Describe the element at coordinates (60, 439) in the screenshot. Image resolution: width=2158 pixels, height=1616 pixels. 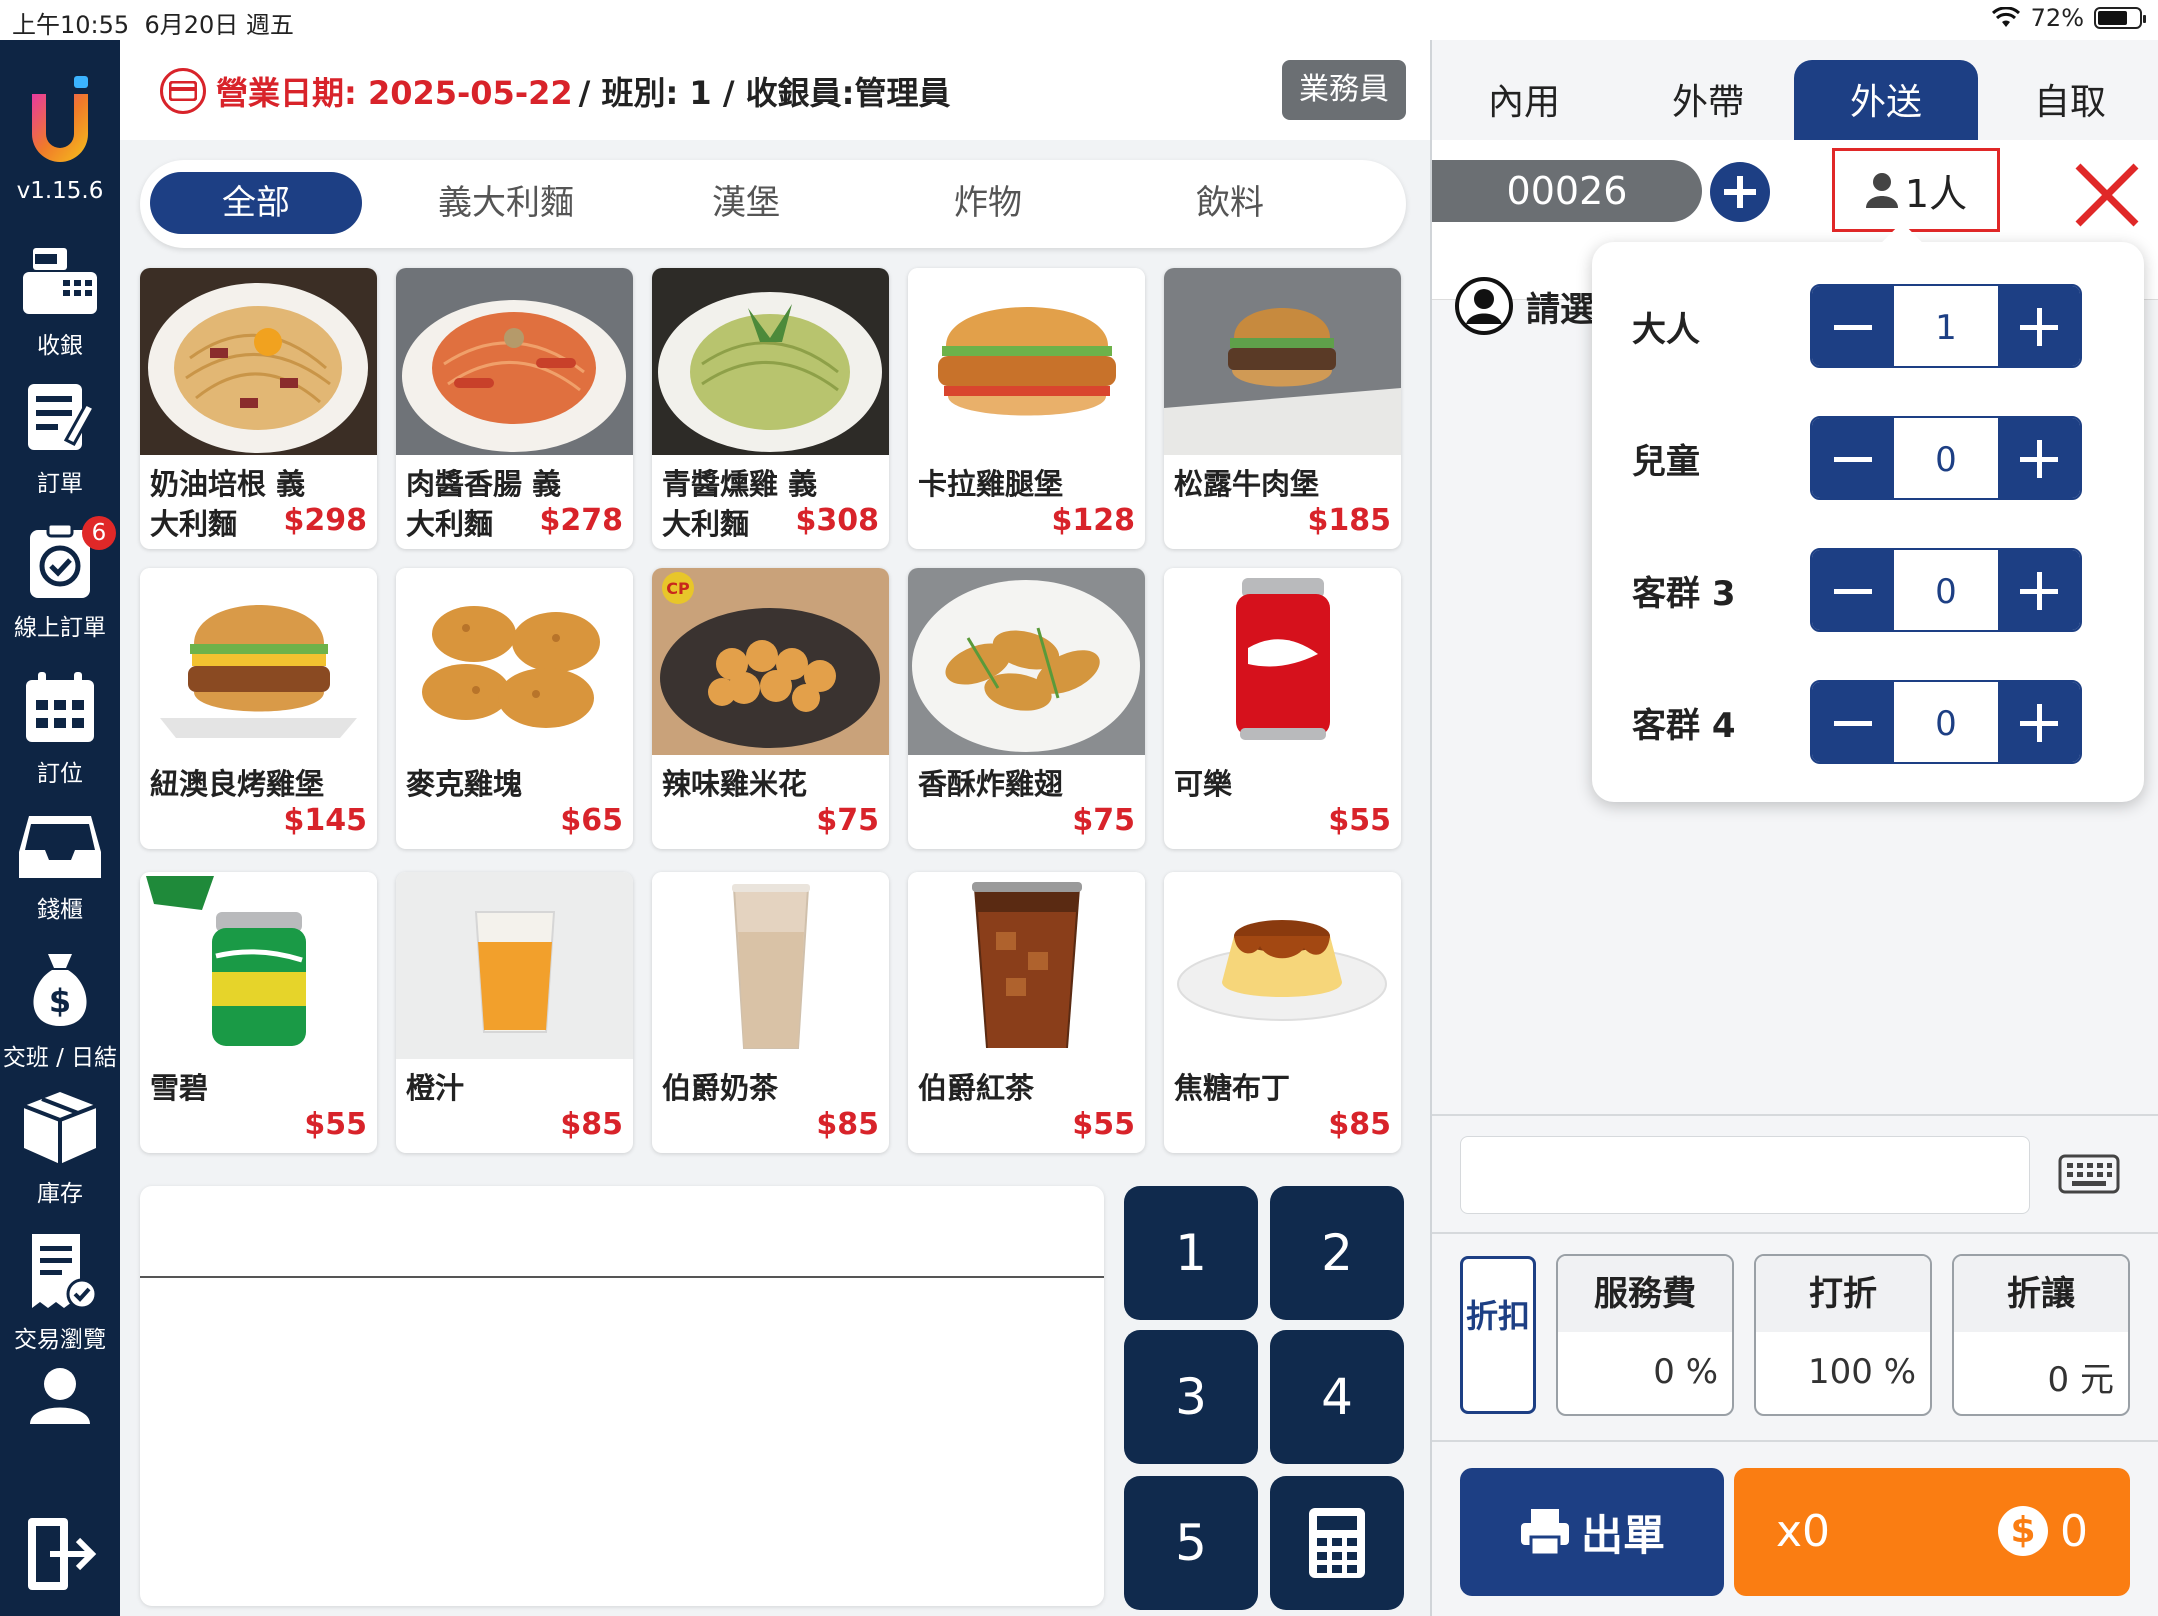
I see `nav-orders: 訂單` at that location.